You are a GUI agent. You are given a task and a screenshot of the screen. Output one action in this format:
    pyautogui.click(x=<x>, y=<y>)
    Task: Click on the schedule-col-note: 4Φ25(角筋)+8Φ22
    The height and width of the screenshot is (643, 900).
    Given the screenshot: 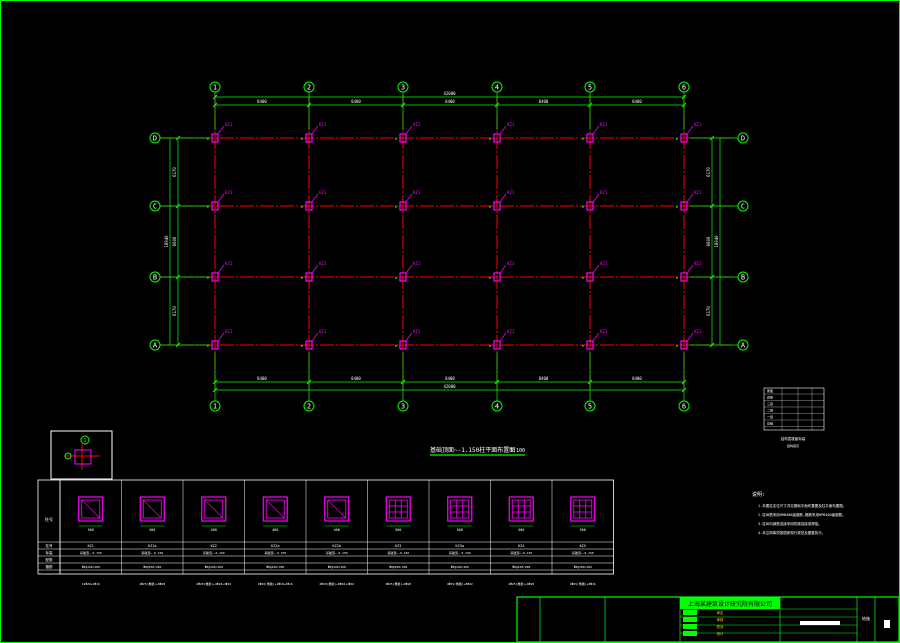 What is the action you would take?
    pyautogui.click(x=460, y=583)
    